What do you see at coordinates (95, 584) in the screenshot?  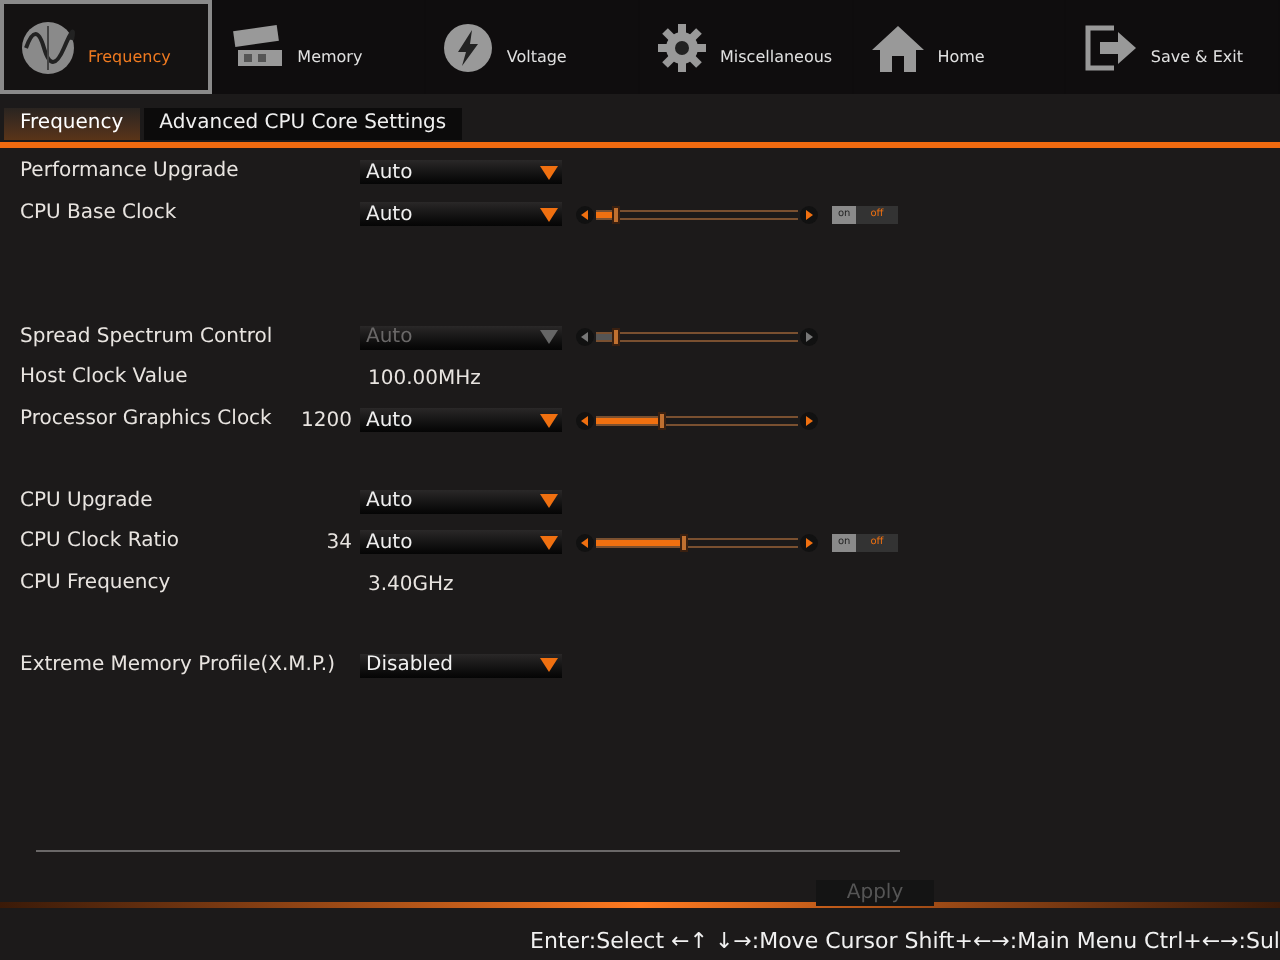 I see `setting-label: CPU Frequency` at bounding box center [95, 584].